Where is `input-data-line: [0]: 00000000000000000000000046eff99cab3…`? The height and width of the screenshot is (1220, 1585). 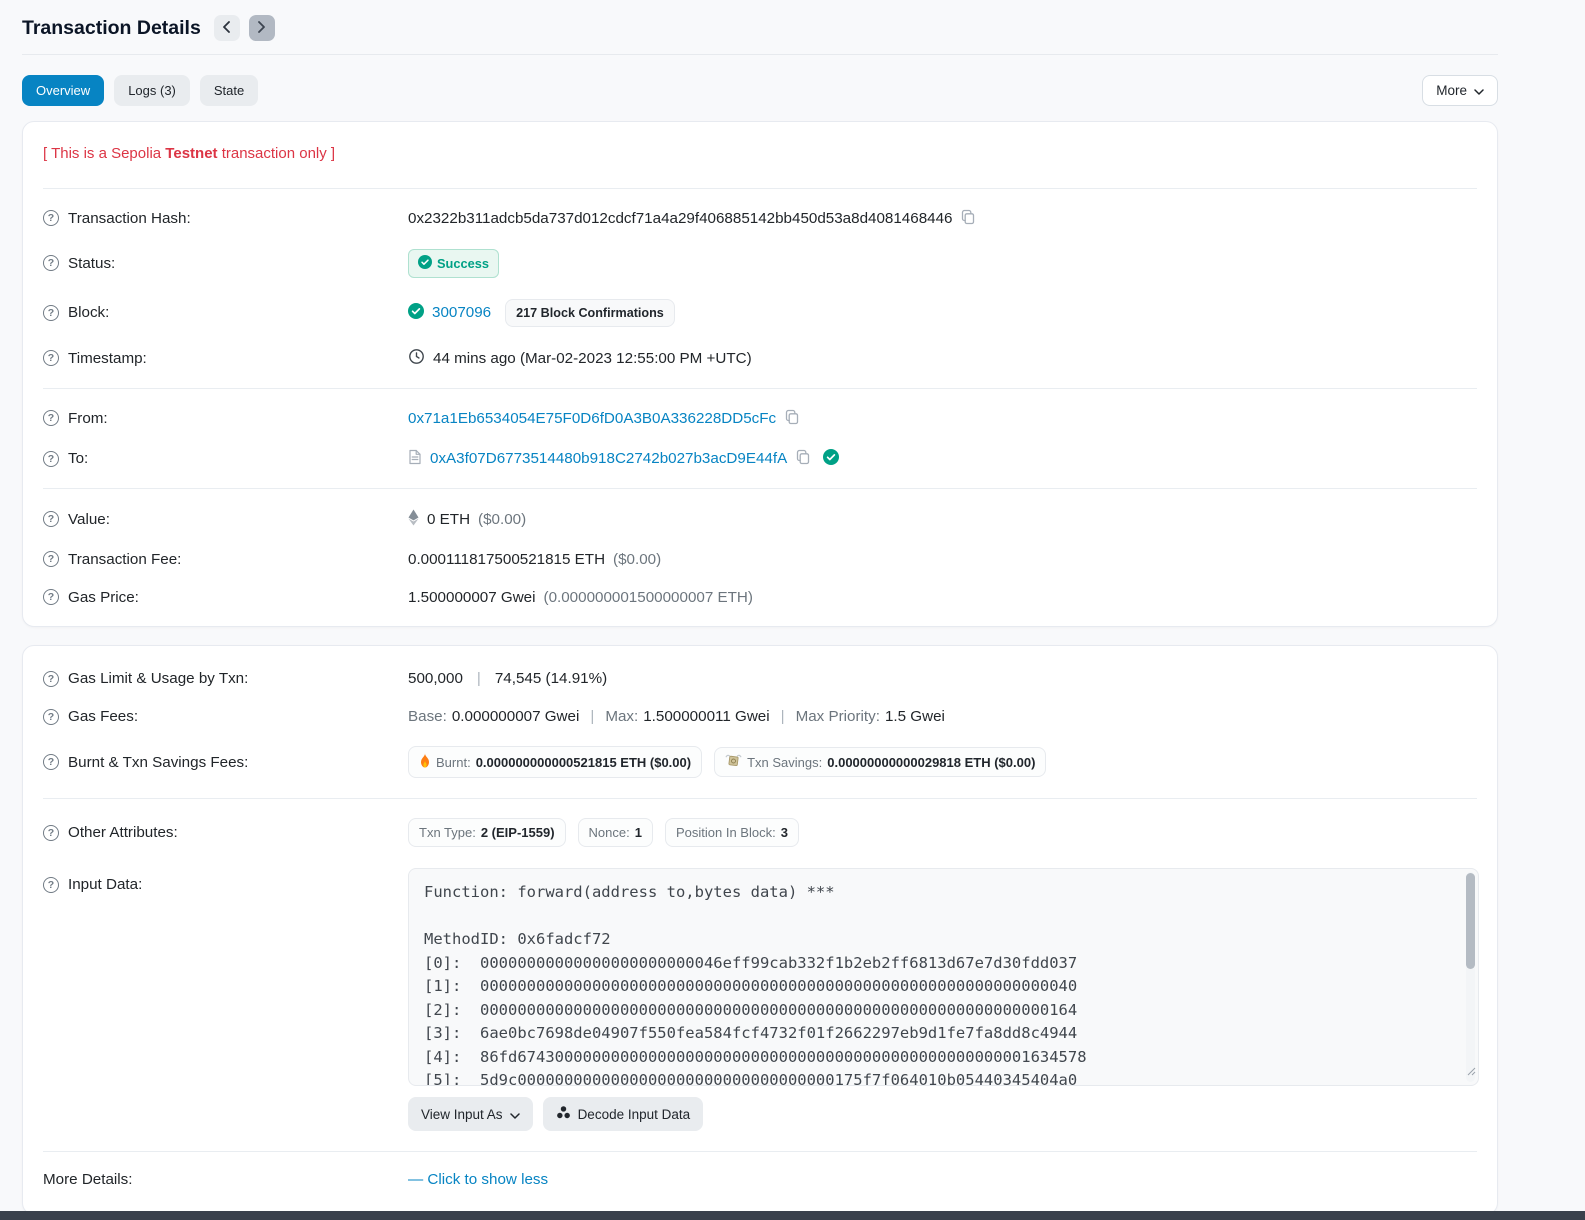 input-data-line: [0]: 00000000000000000000000046eff99cab3… is located at coordinates (751, 962).